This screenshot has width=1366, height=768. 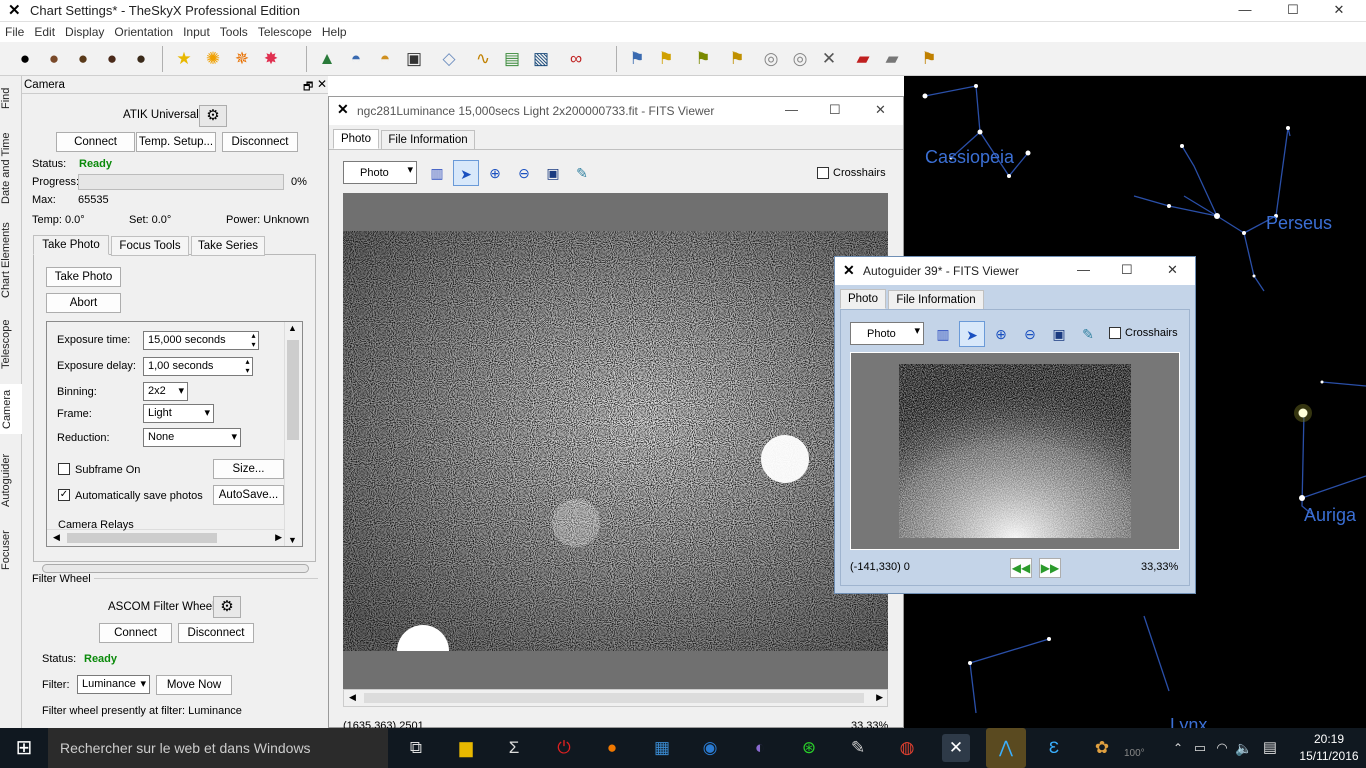 I want to click on close-button: ✕, so click(x=1339, y=11).